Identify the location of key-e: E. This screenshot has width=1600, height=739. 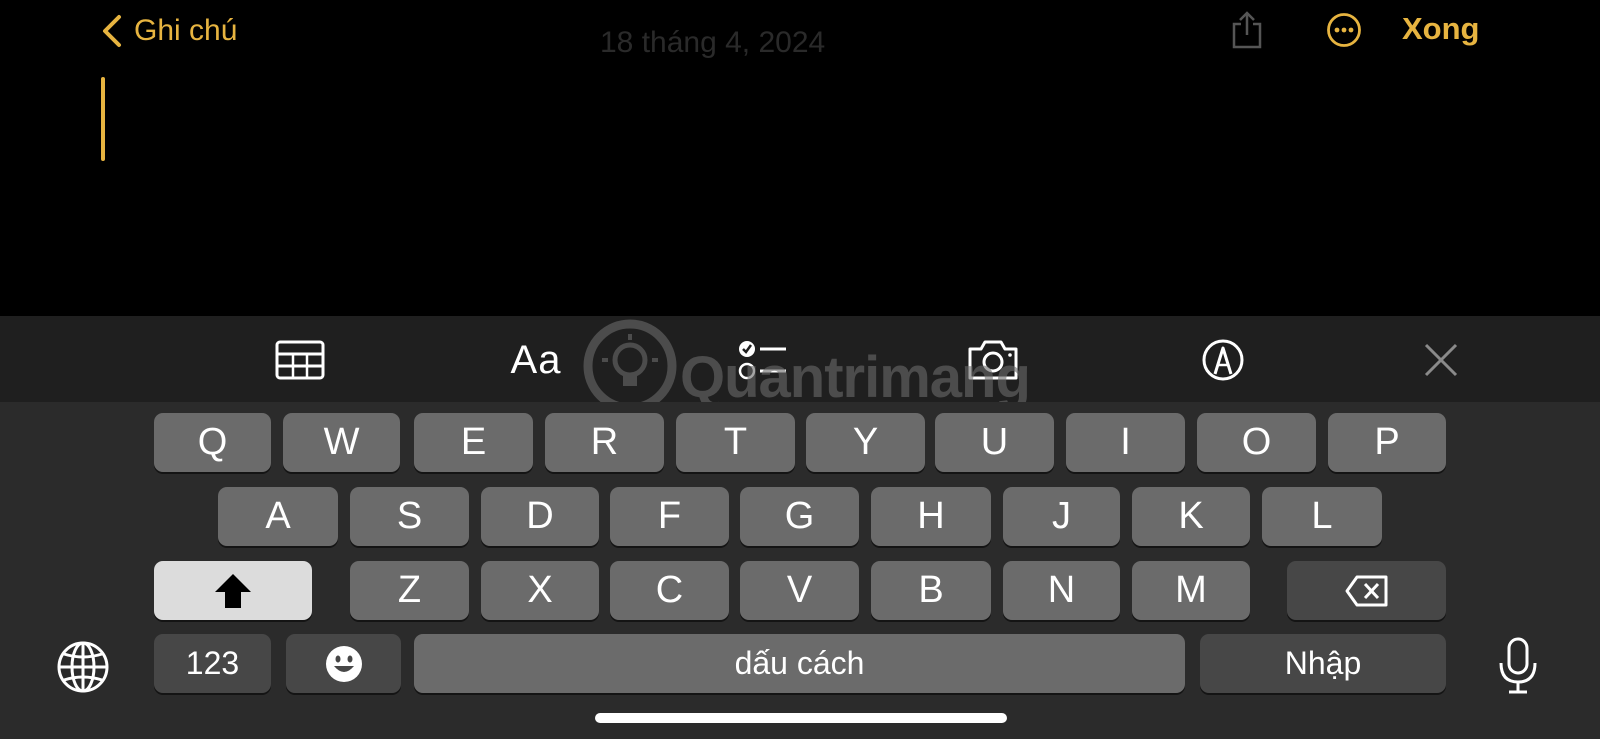
(473, 442).